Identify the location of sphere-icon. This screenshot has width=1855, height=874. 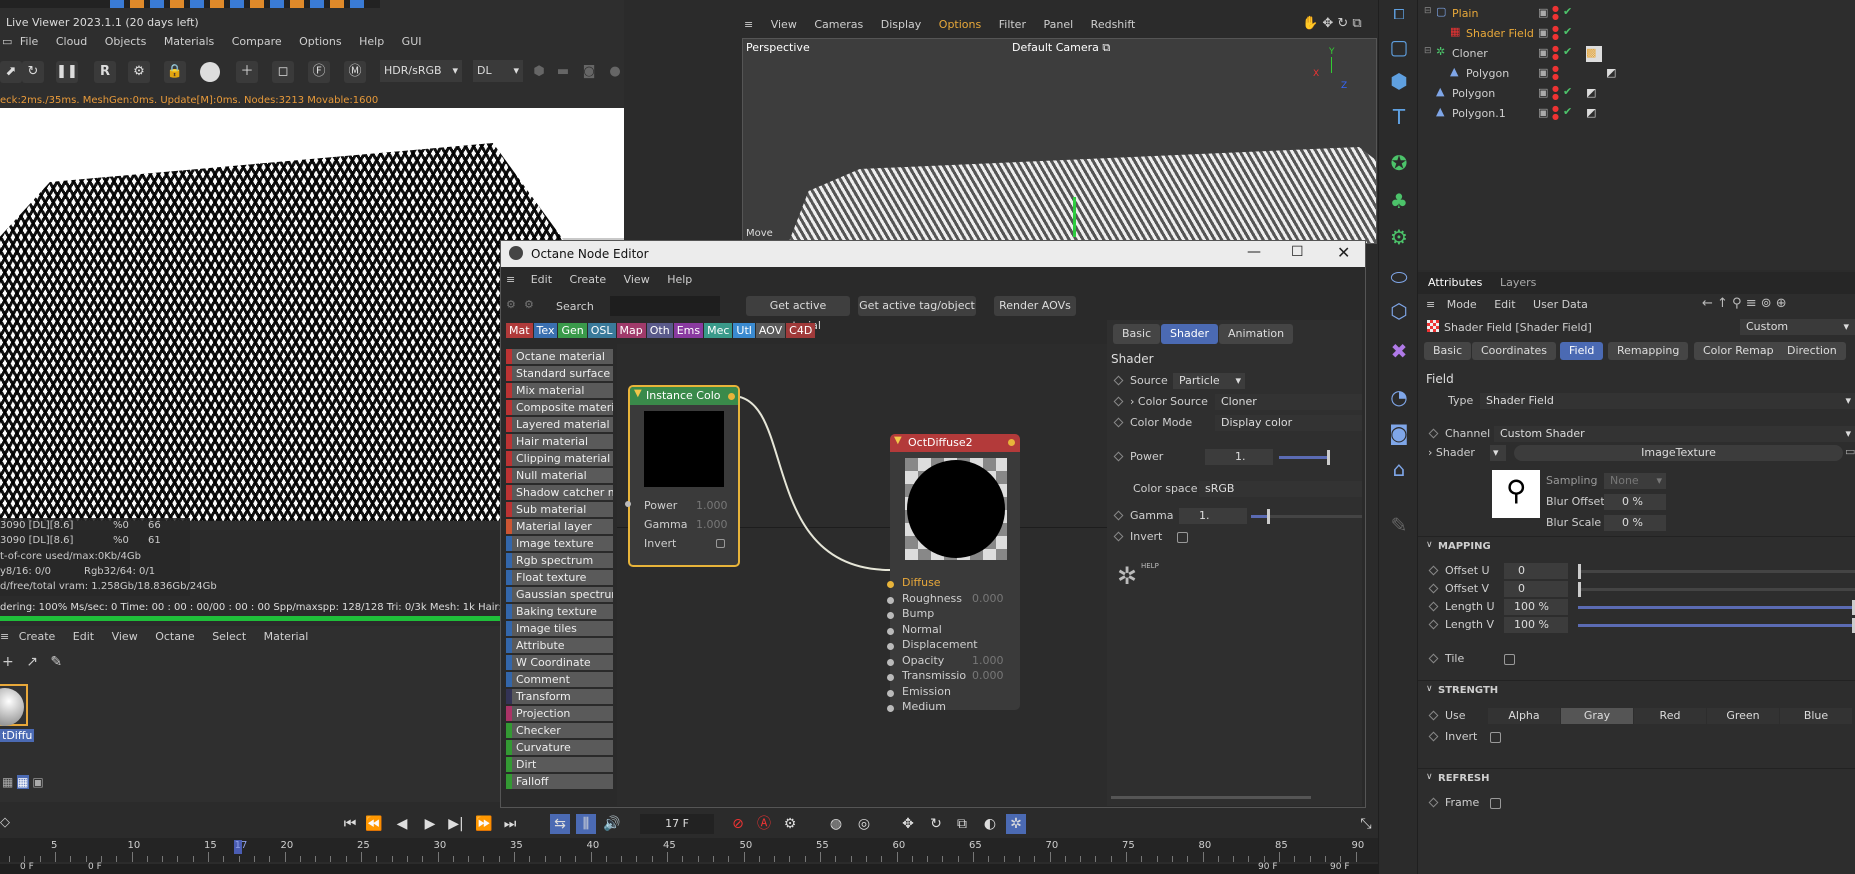
(210, 72).